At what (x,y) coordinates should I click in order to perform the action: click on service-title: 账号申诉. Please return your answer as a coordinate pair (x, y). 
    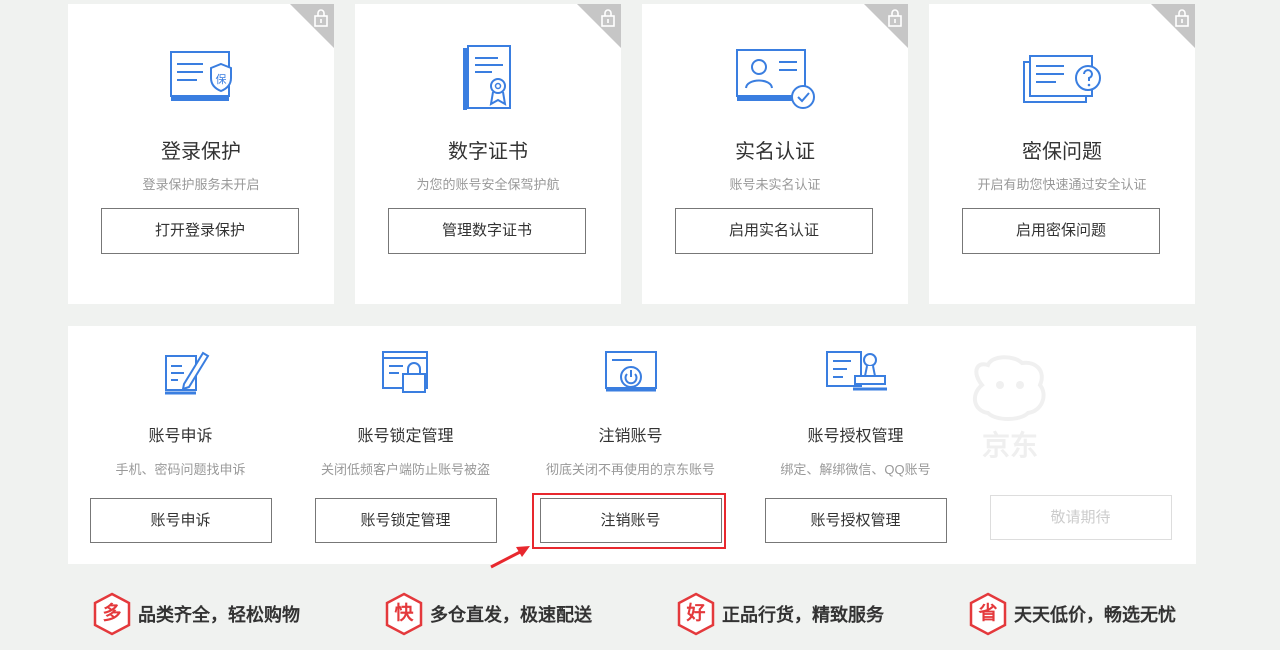
    Looking at the image, I should click on (180, 436).